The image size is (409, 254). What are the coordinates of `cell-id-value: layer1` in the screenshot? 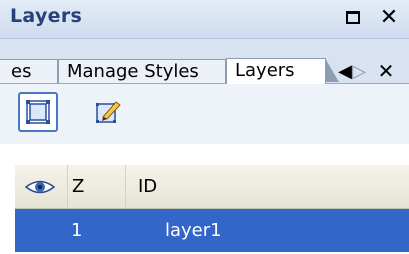 It's located at (193, 230).